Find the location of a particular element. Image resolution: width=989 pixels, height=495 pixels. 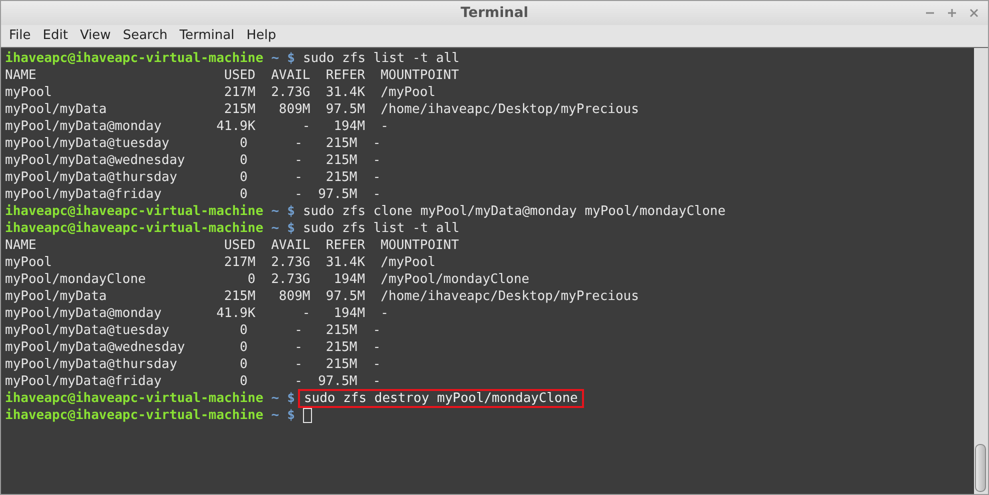

menu-item: Terminal is located at coordinates (207, 36).